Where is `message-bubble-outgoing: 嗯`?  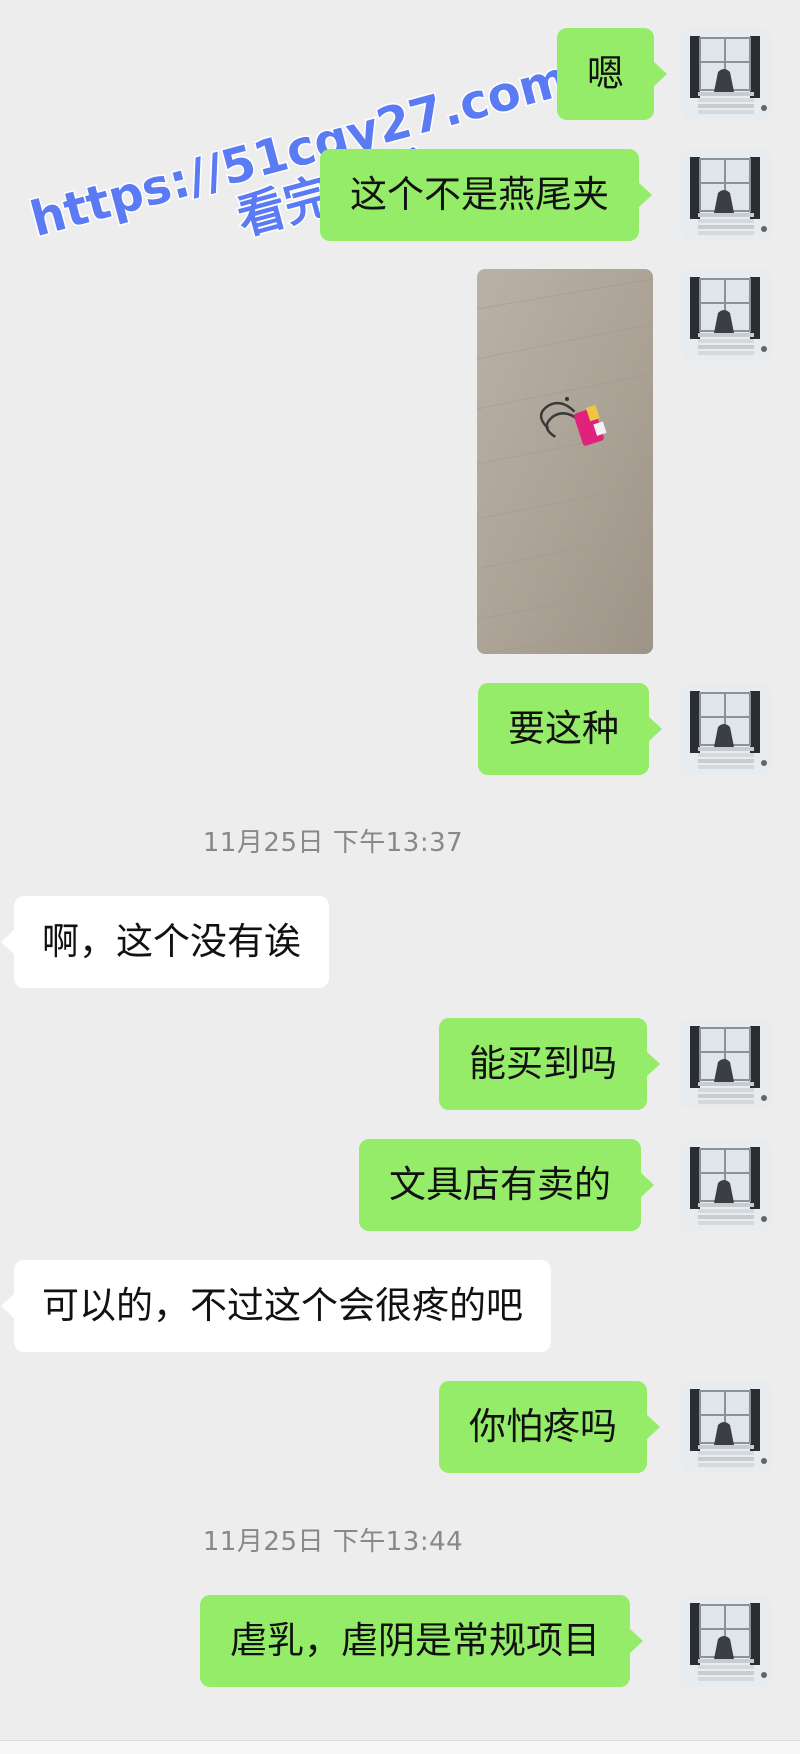
message-bubble-outgoing: 嗯 is located at coordinates (612, 74).